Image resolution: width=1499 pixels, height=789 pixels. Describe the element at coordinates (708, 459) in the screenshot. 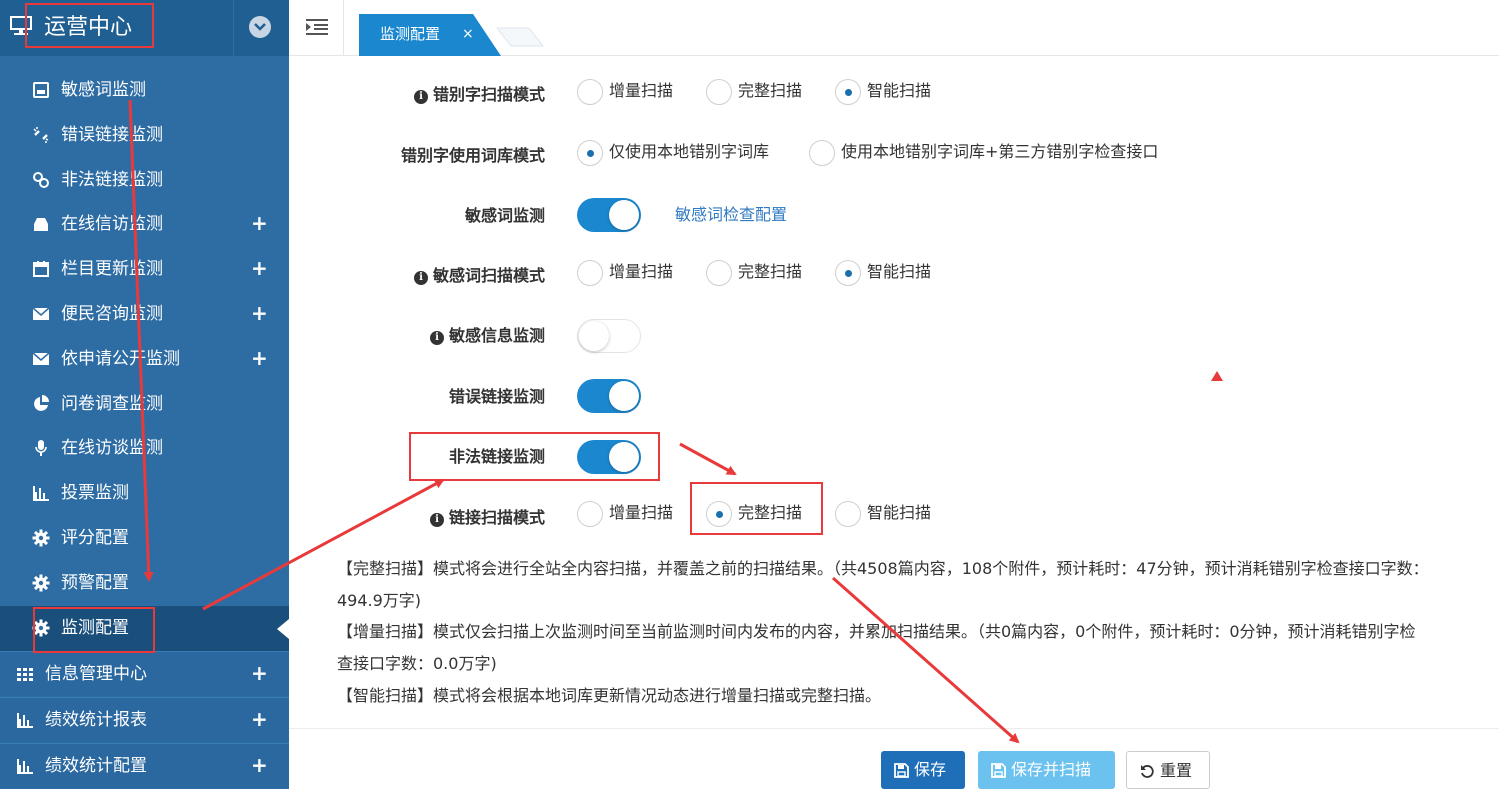

I see `arrow-switch-to-fullscan` at that location.